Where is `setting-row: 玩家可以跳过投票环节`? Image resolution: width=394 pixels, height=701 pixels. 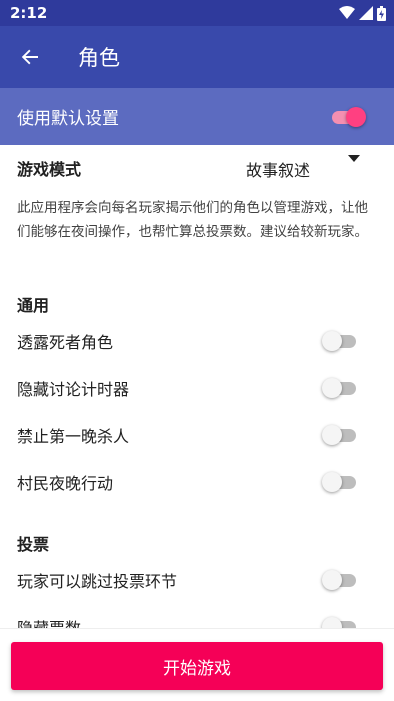
setting-row: 玩家可以跳过投票环节 is located at coordinates (197, 580).